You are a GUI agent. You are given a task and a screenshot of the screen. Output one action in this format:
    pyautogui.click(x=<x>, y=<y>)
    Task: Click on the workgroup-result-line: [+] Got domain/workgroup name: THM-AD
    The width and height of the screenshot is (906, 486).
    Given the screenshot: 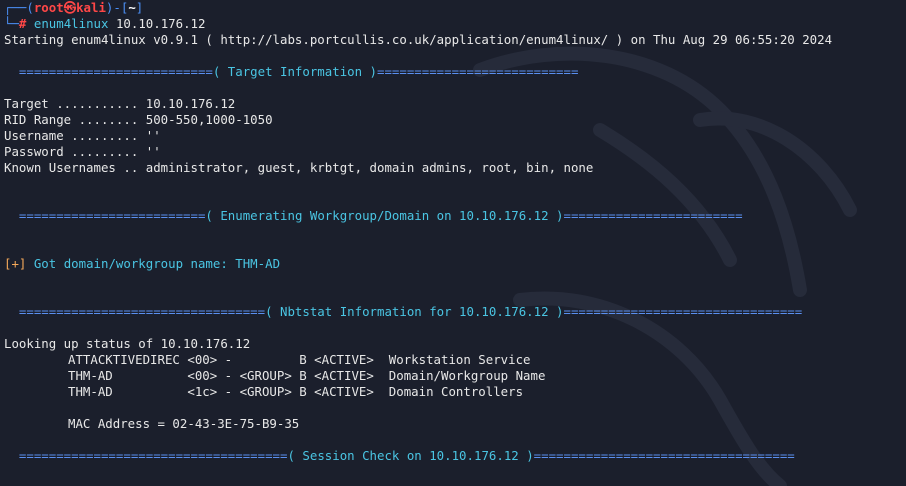 What is the action you would take?
    pyautogui.click(x=454, y=264)
    